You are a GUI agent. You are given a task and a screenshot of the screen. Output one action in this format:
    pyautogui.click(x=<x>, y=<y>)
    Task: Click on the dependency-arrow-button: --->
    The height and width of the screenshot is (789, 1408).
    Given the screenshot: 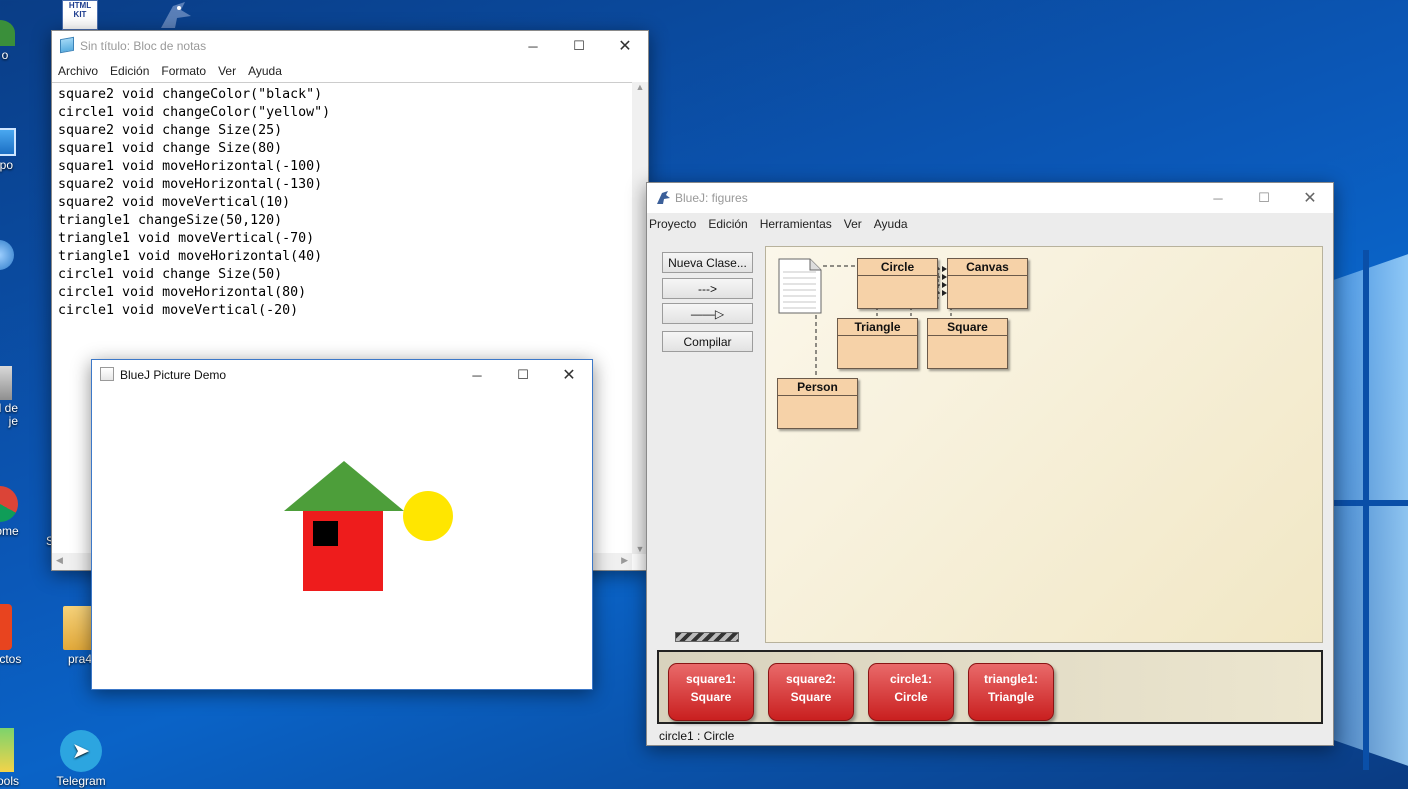 What is the action you would take?
    pyautogui.click(x=707, y=288)
    